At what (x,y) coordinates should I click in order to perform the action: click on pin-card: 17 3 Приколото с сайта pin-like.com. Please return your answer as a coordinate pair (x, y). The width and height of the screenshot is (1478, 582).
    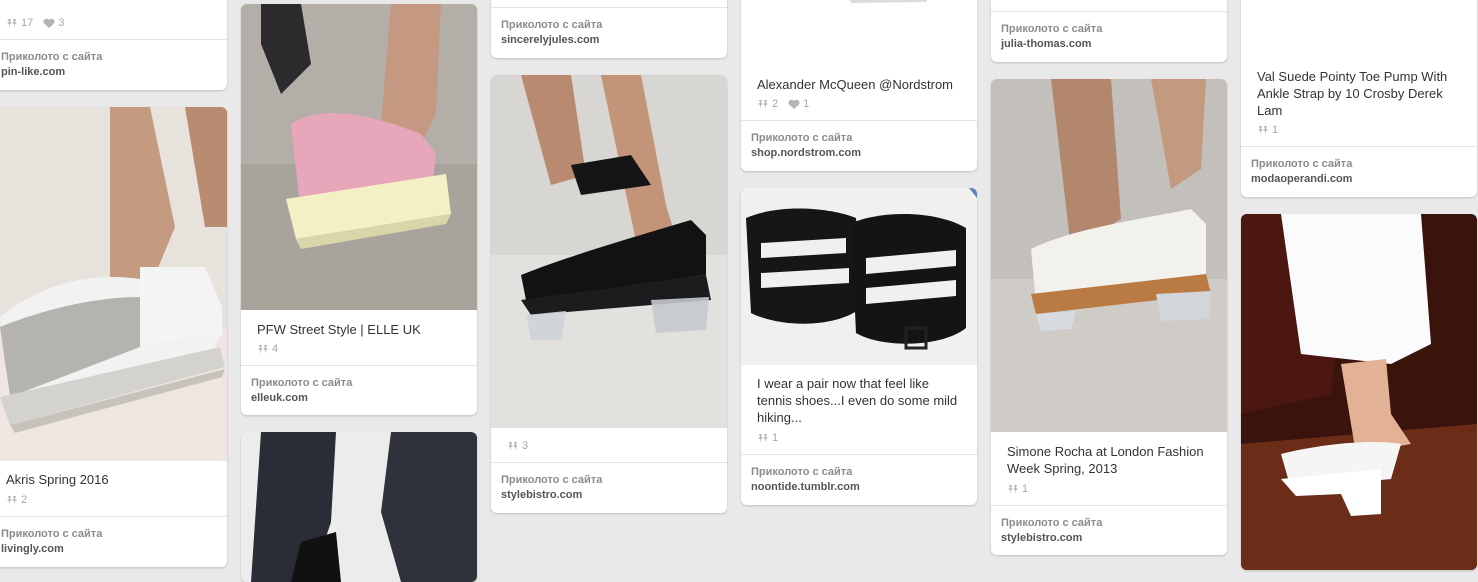
    Looking at the image, I should click on (113, 45).